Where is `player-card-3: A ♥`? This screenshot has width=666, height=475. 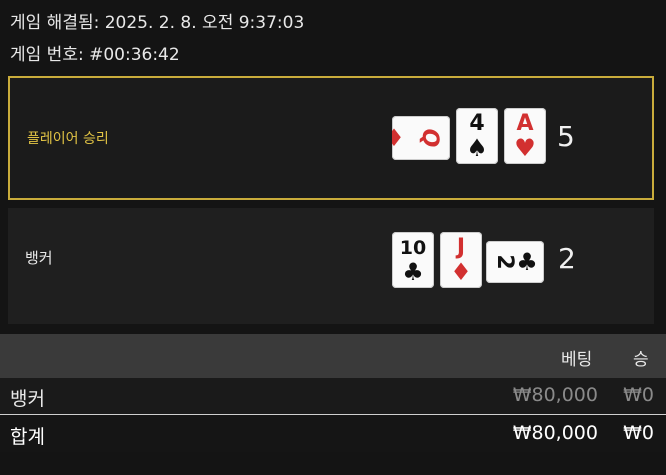
player-card-3: A ♥ is located at coordinates (525, 136).